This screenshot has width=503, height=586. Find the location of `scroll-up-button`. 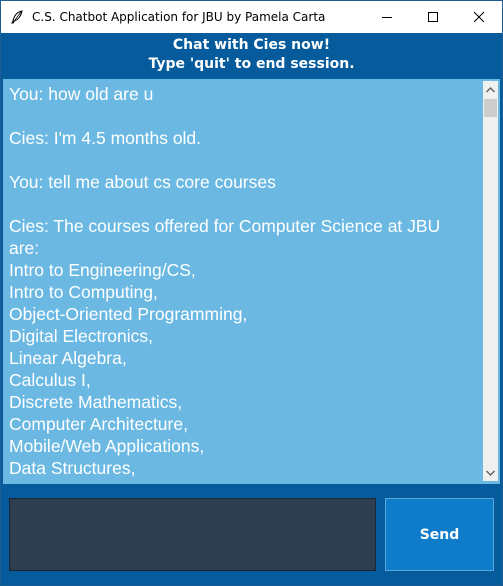

scroll-up-button is located at coordinates (490, 89).